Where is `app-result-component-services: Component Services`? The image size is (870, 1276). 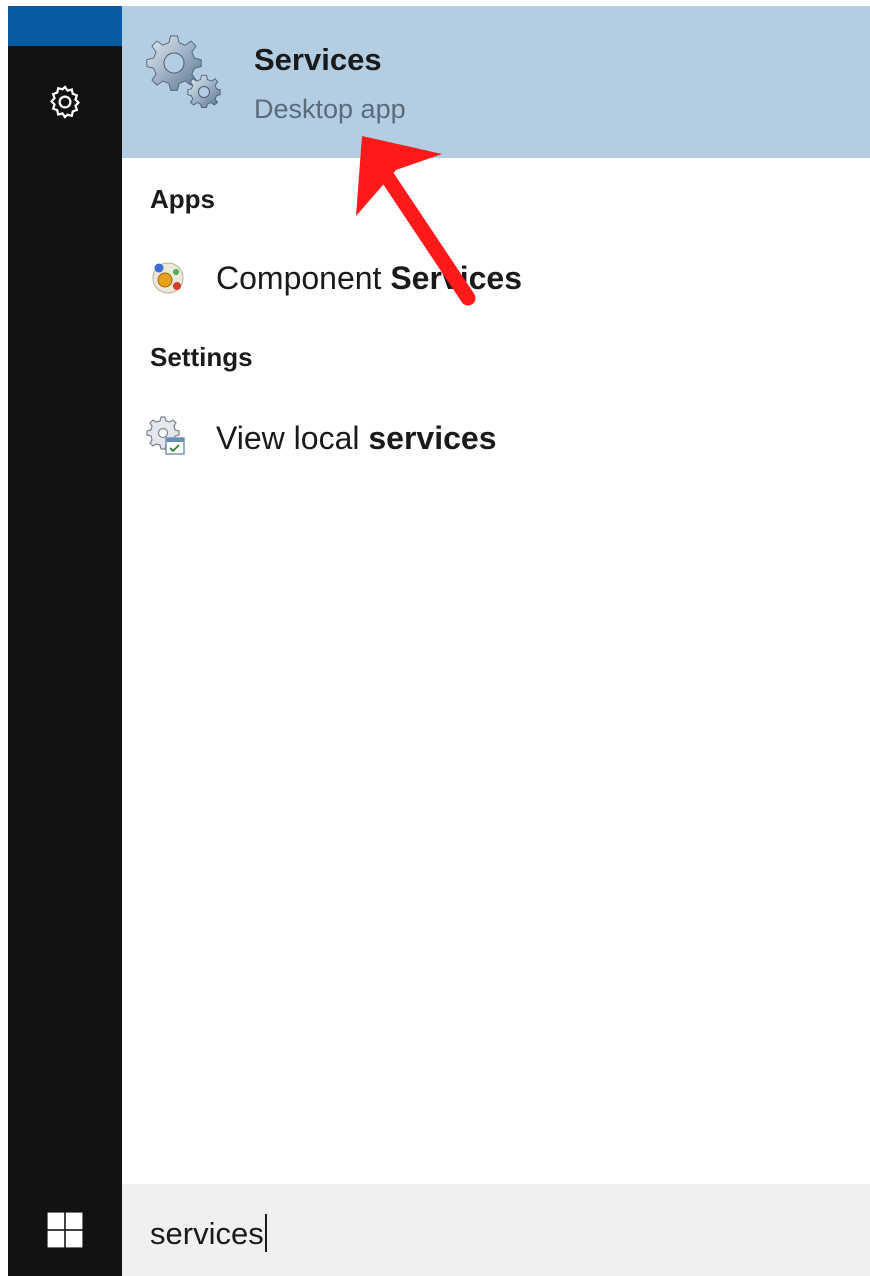
app-result-component-services: Component Services is located at coordinates (496, 278).